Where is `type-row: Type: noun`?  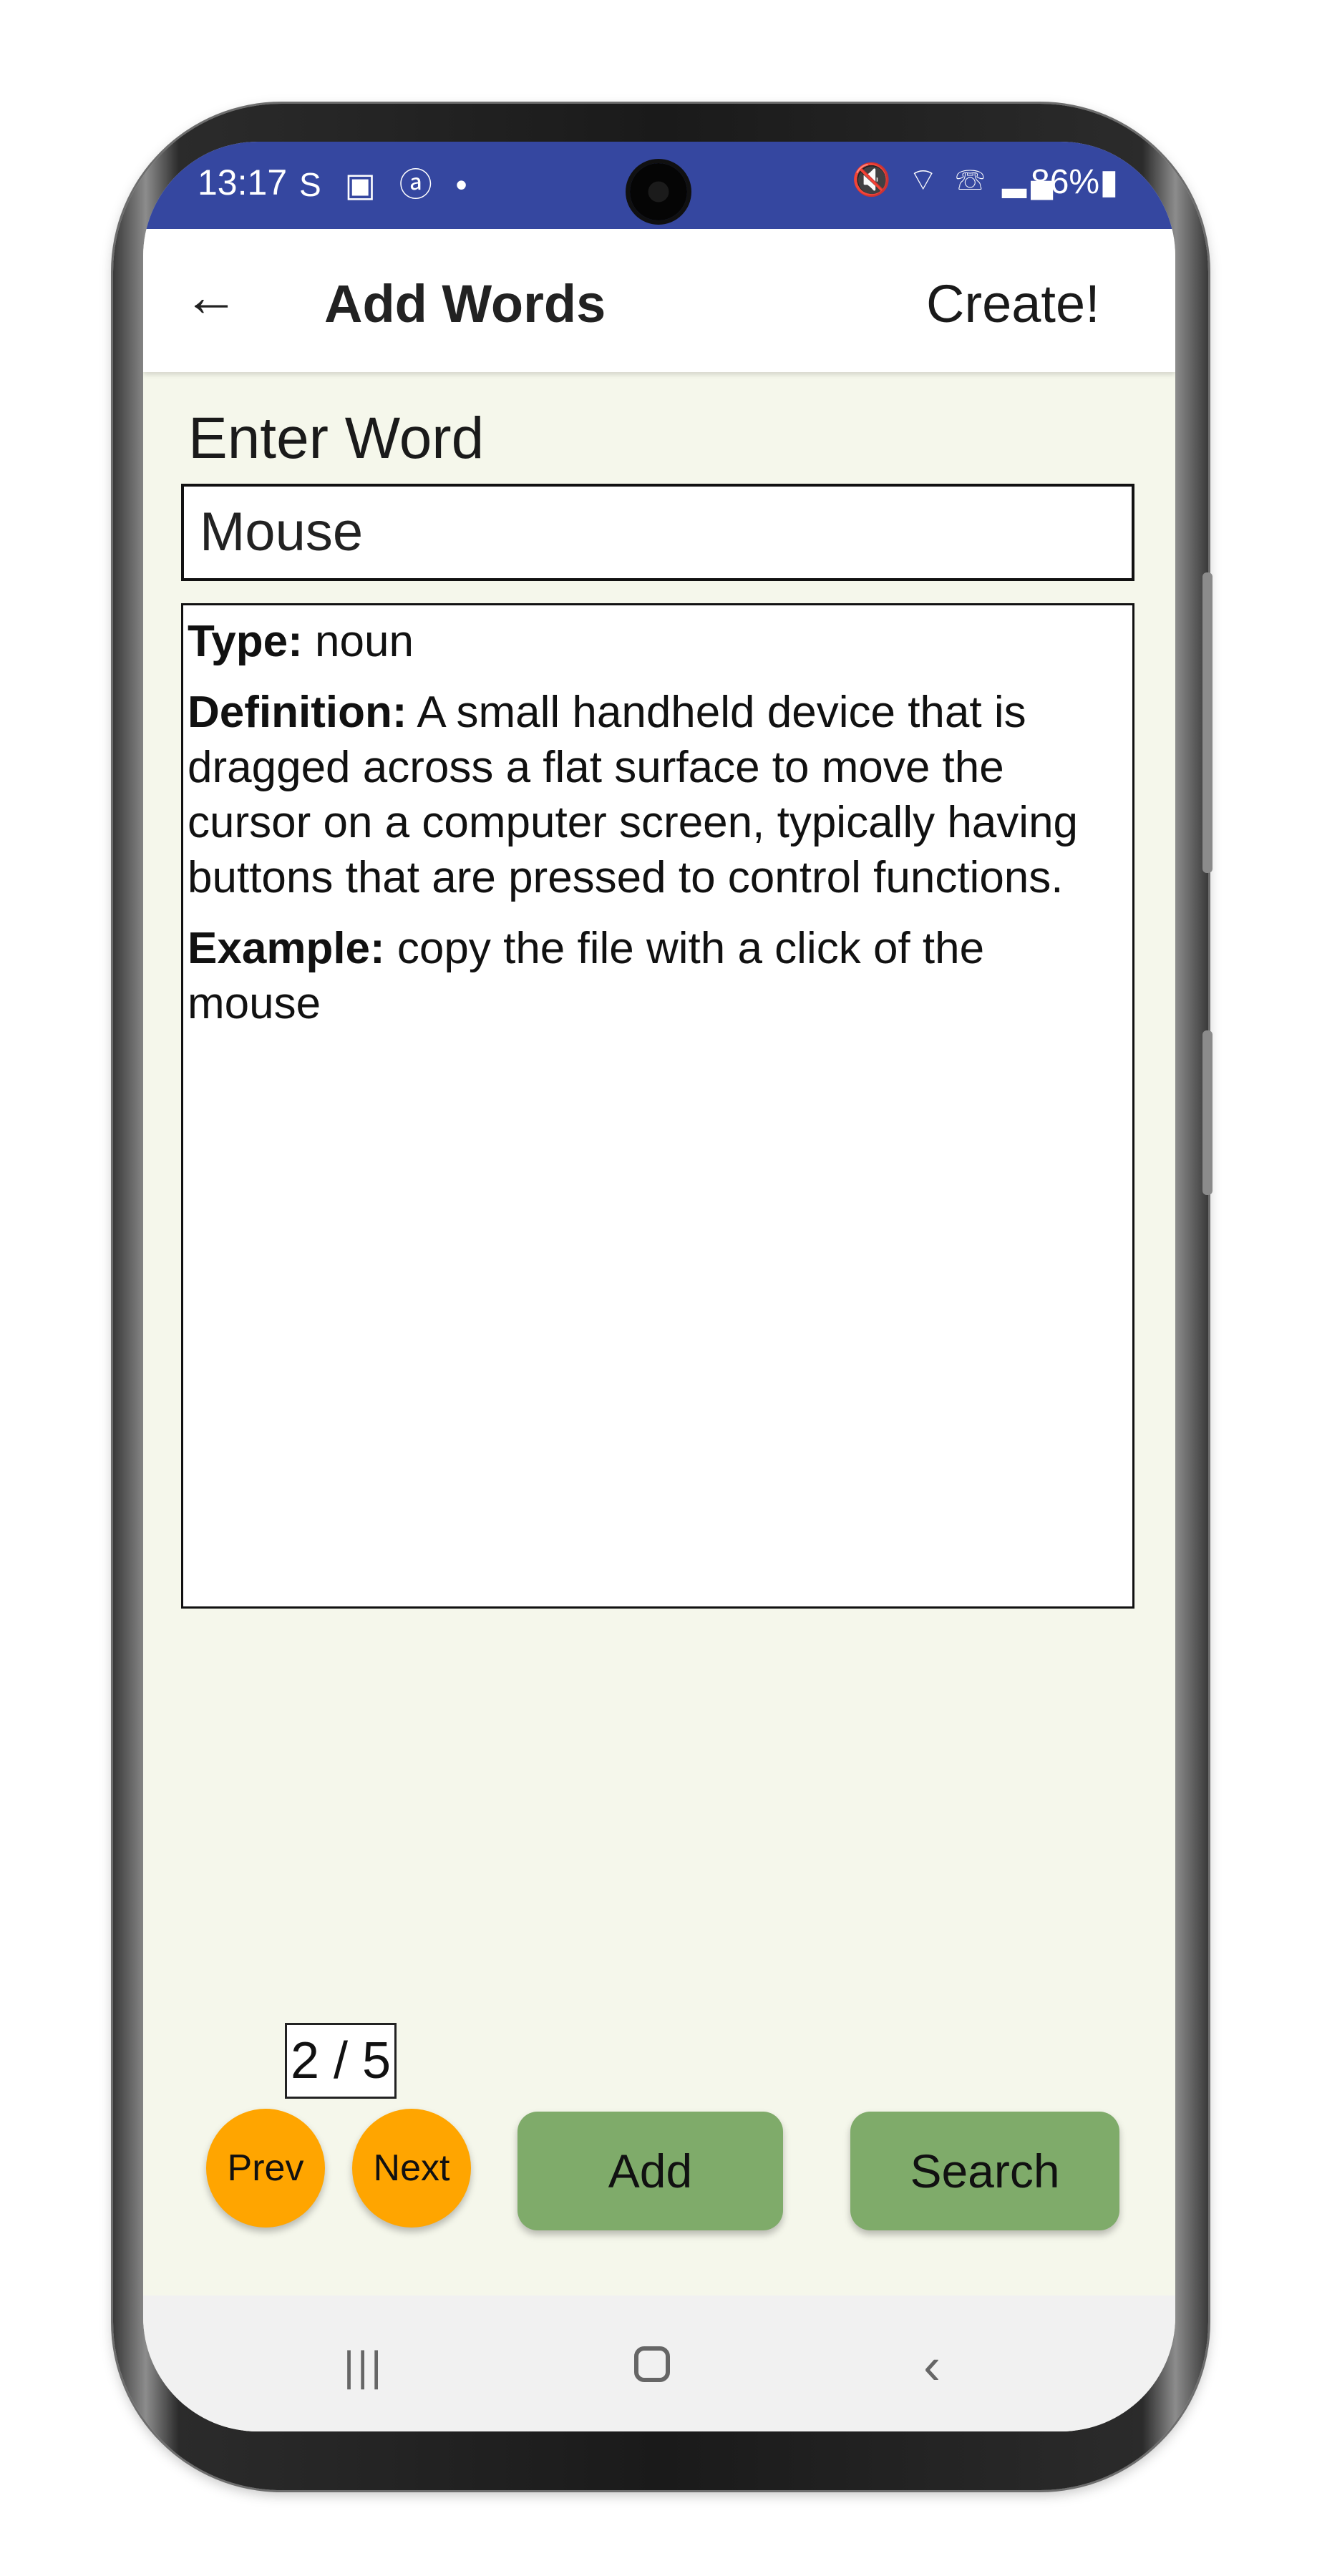
type-row: Type: noun is located at coordinates (658, 641).